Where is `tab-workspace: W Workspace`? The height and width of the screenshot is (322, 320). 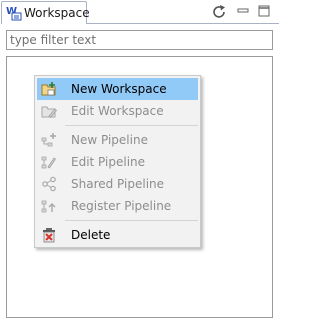
tab-workspace: W Workspace is located at coordinates (45, 12).